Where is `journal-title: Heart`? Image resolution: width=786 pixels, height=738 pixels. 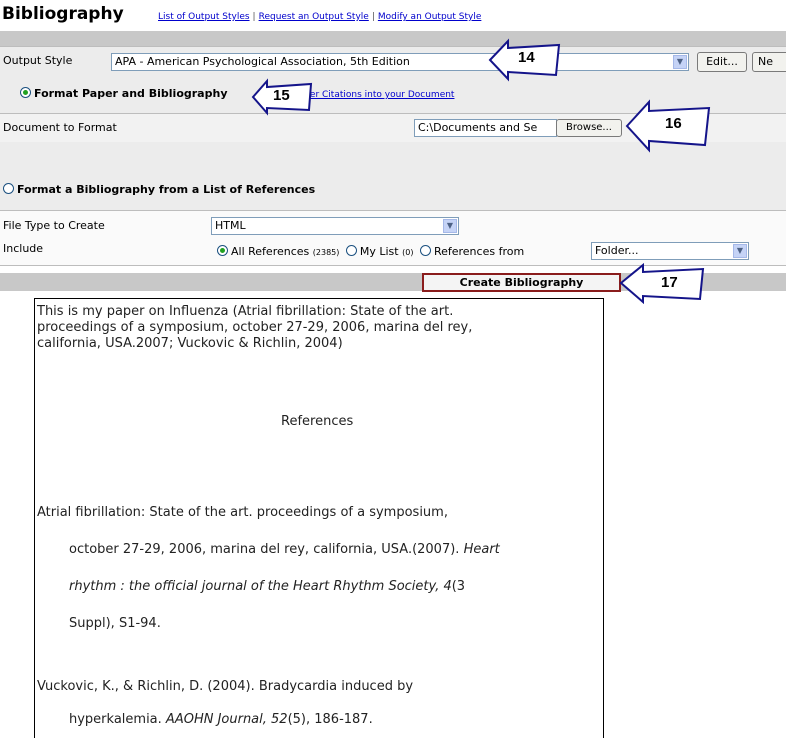
journal-title: Heart is located at coordinates (481, 549).